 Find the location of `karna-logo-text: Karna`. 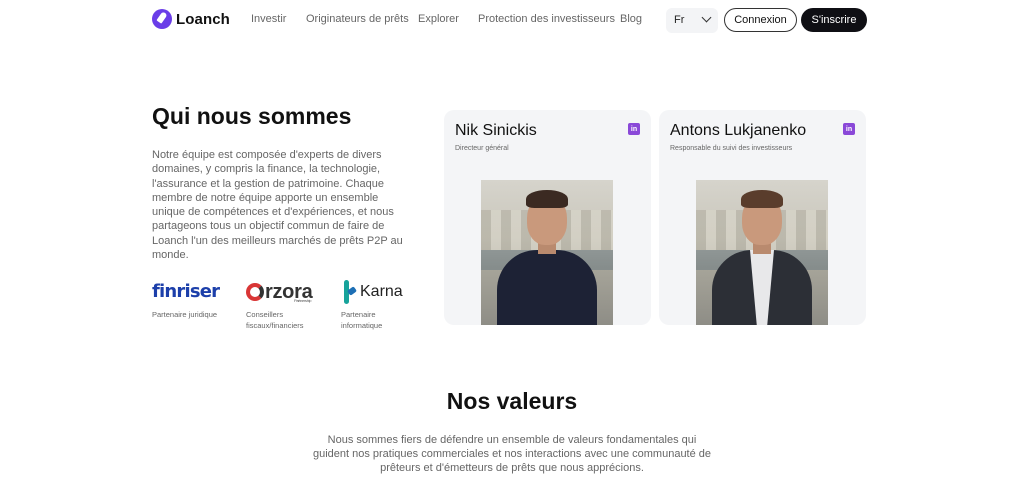

karna-logo-text: Karna is located at coordinates (381, 291).